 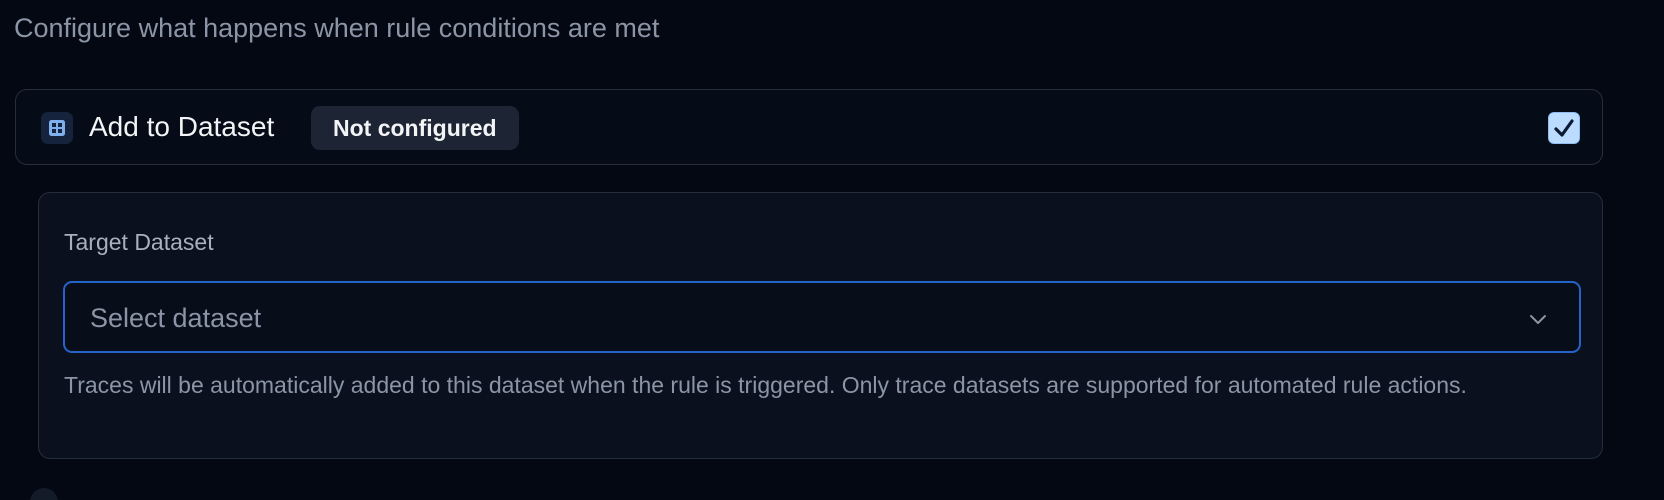 What do you see at coordinates (44, 494) in the screenshot?
I see `add-action-icon` at bounding box center [44, 494].